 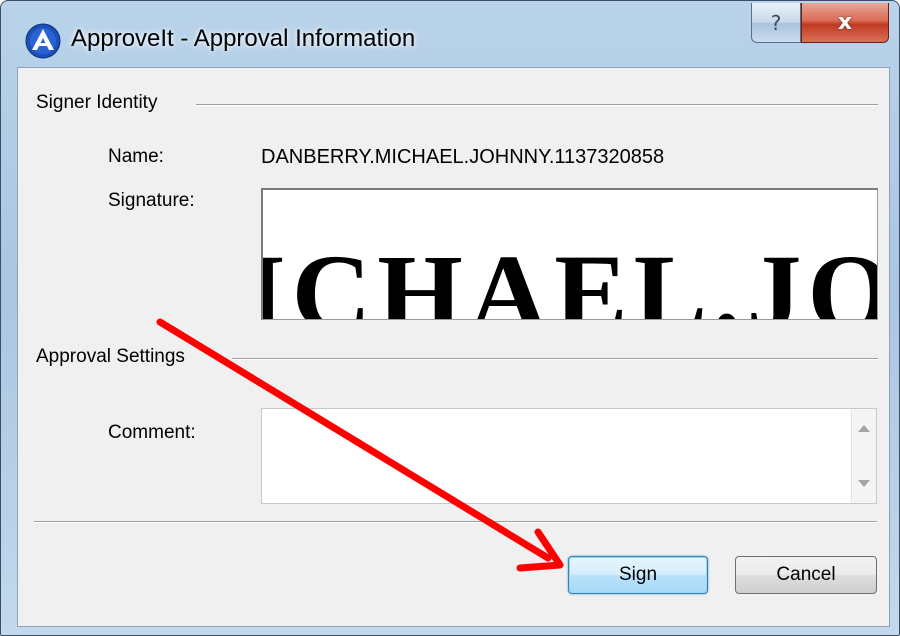 What do you see at coordinates (806, 575) in the screenshot?
I see `cancel-button: Cancel` at bounding box center [806, 575].